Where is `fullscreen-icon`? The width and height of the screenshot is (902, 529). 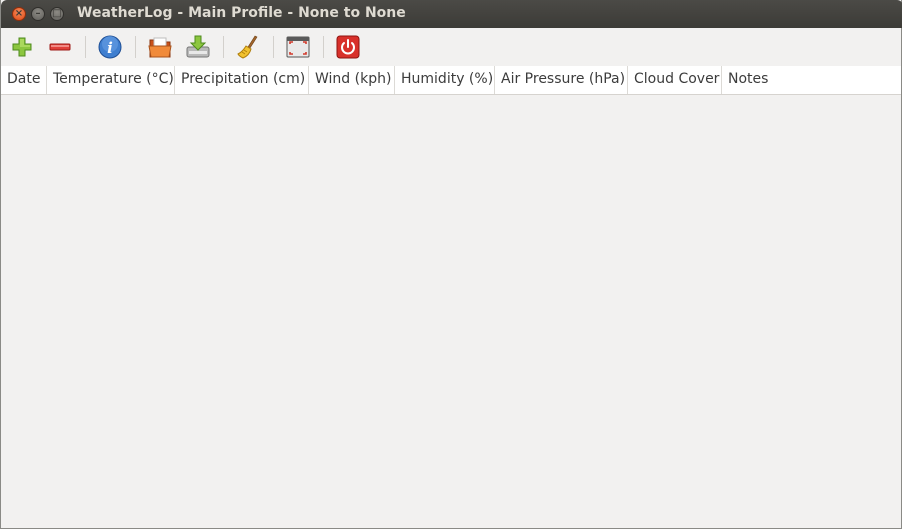 fullscreen-icon is located at coordinates (298, 47).